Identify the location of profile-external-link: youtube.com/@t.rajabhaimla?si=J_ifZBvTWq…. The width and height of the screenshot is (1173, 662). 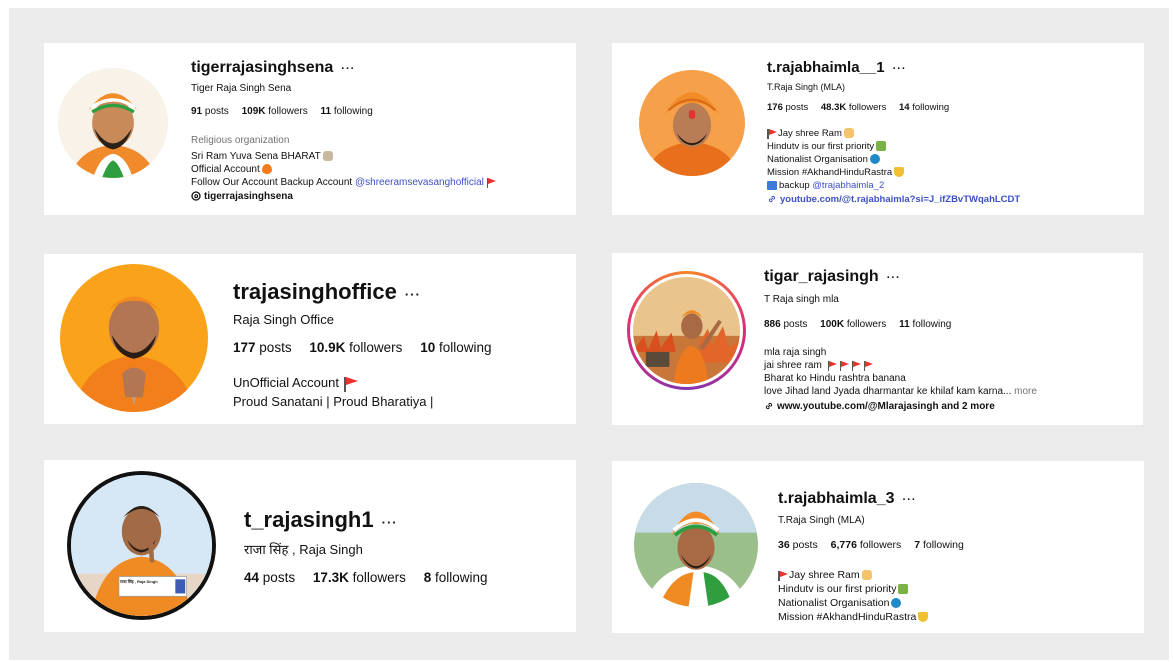
(893, 199).